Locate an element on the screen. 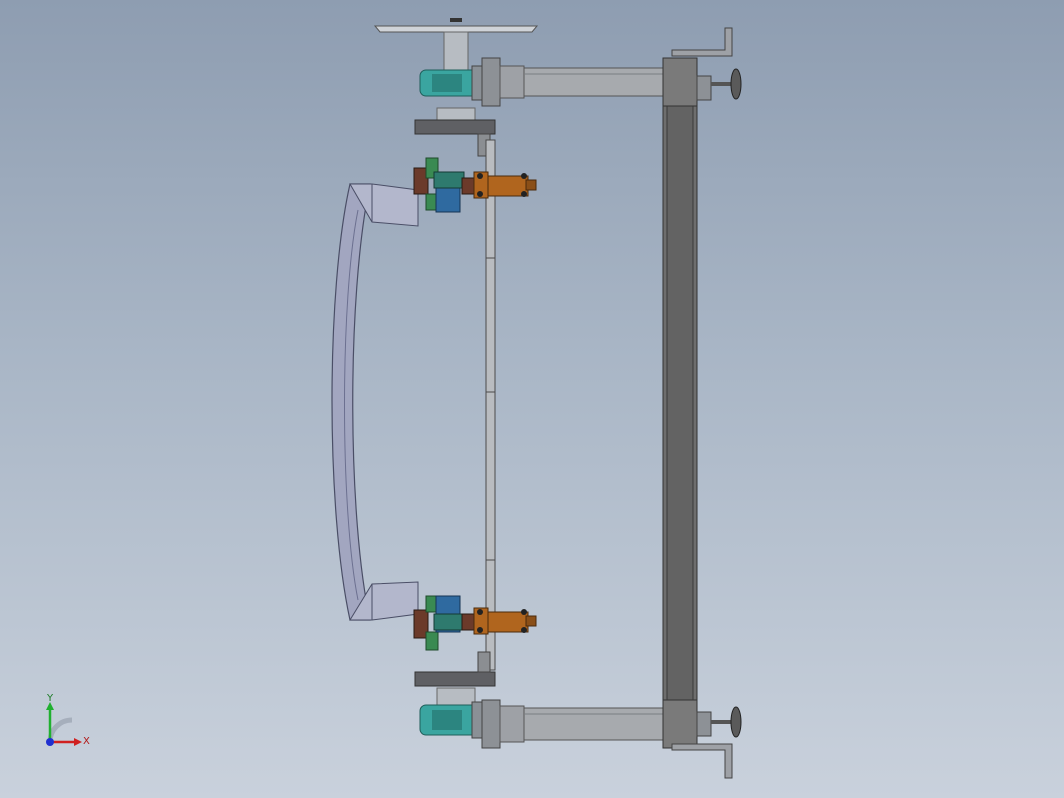  top-beam is located at coordinates (573, 82).